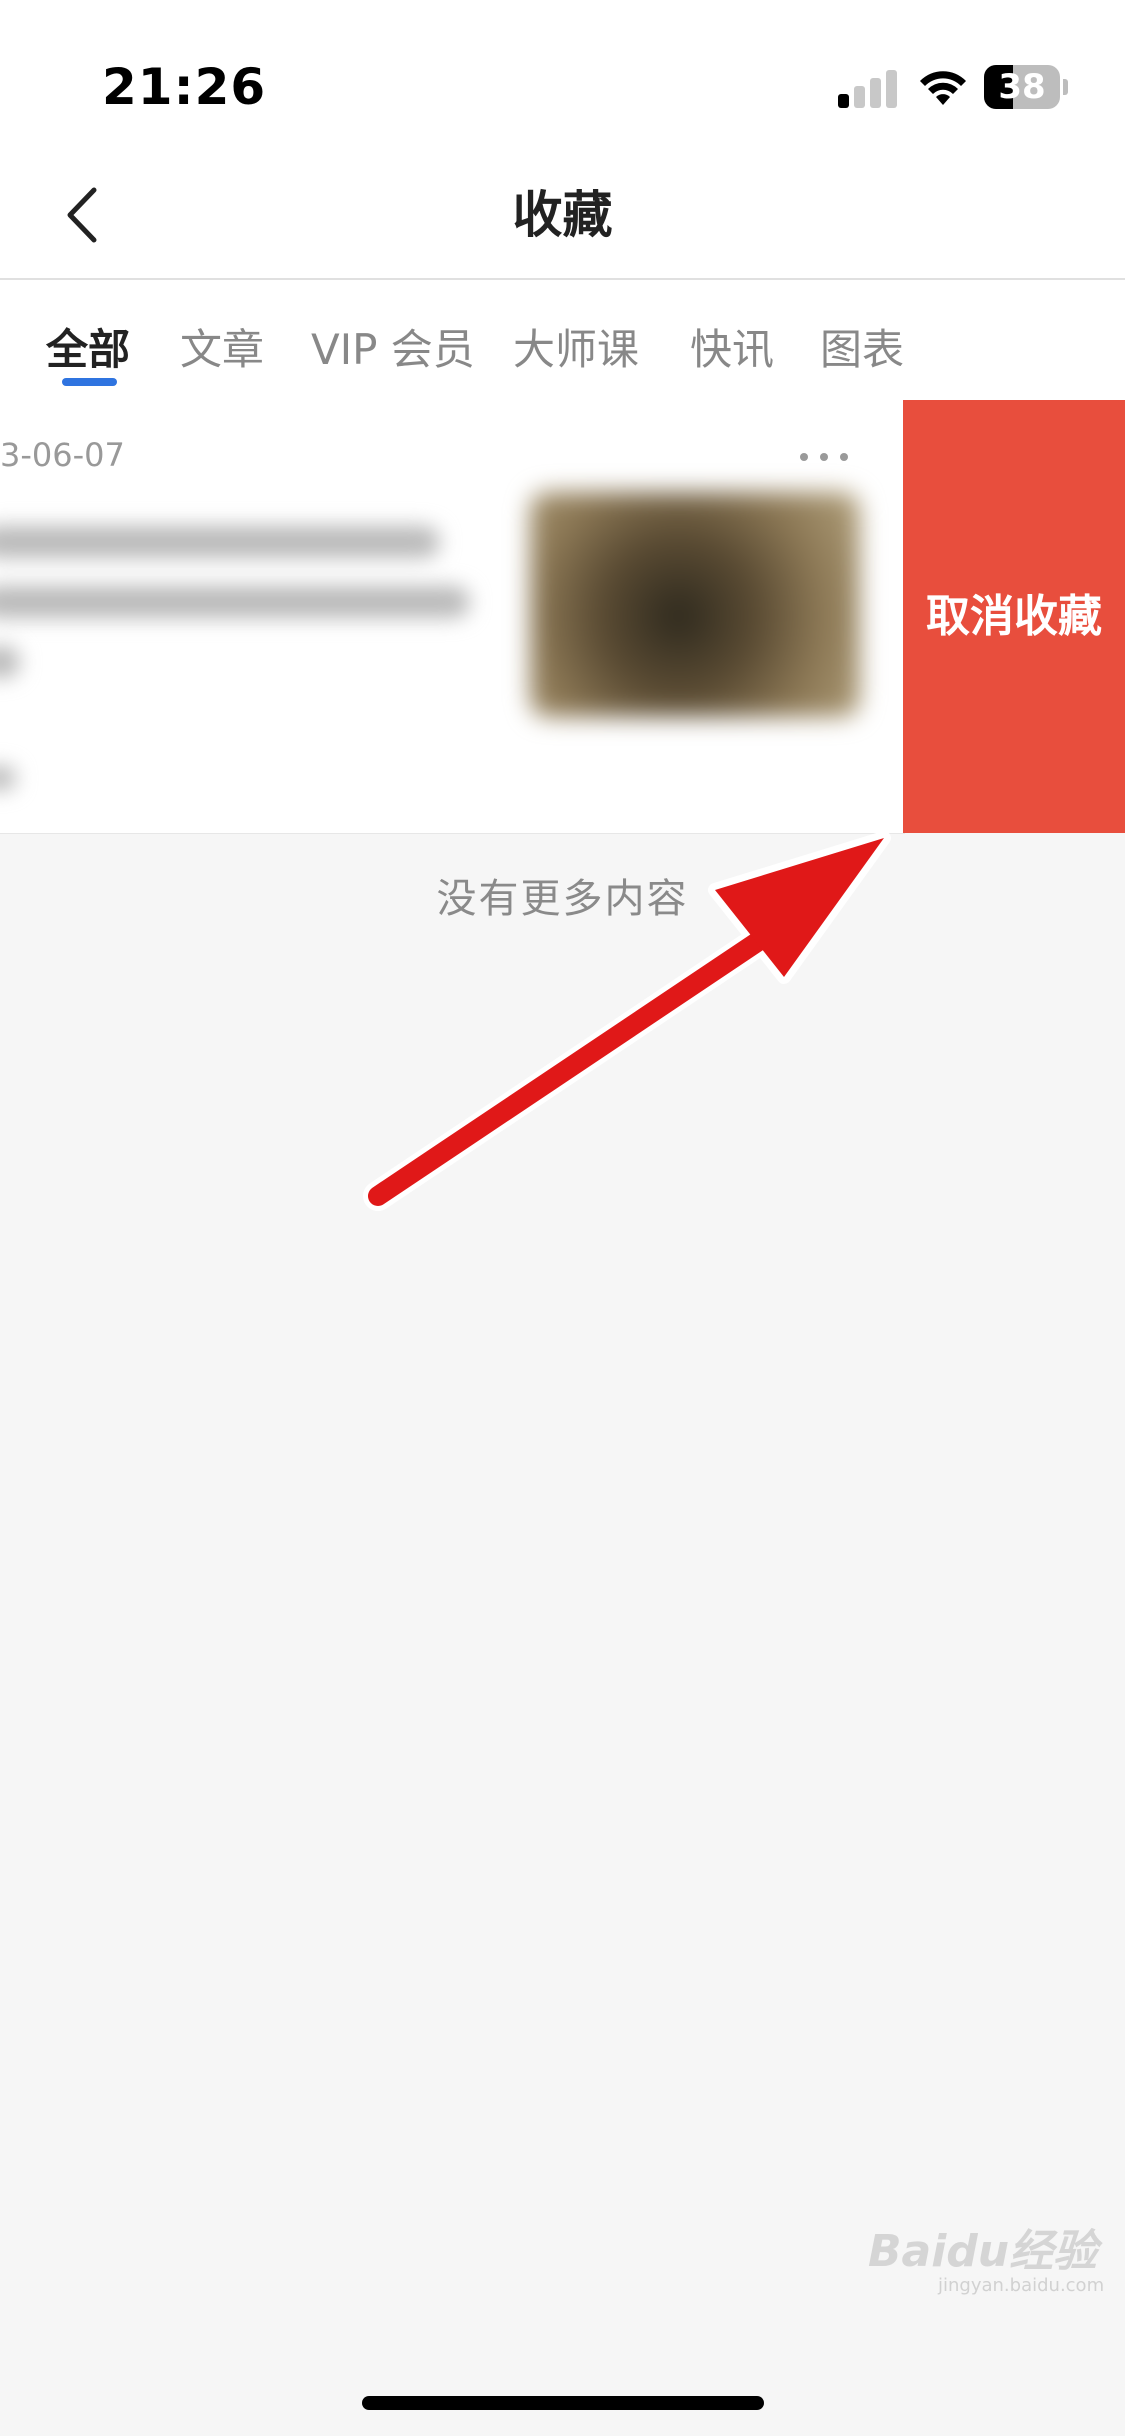 The height and width of the screenshot is (2436, 1125). I want to click on tab-flash-news: 快讯, so click(732, 346).